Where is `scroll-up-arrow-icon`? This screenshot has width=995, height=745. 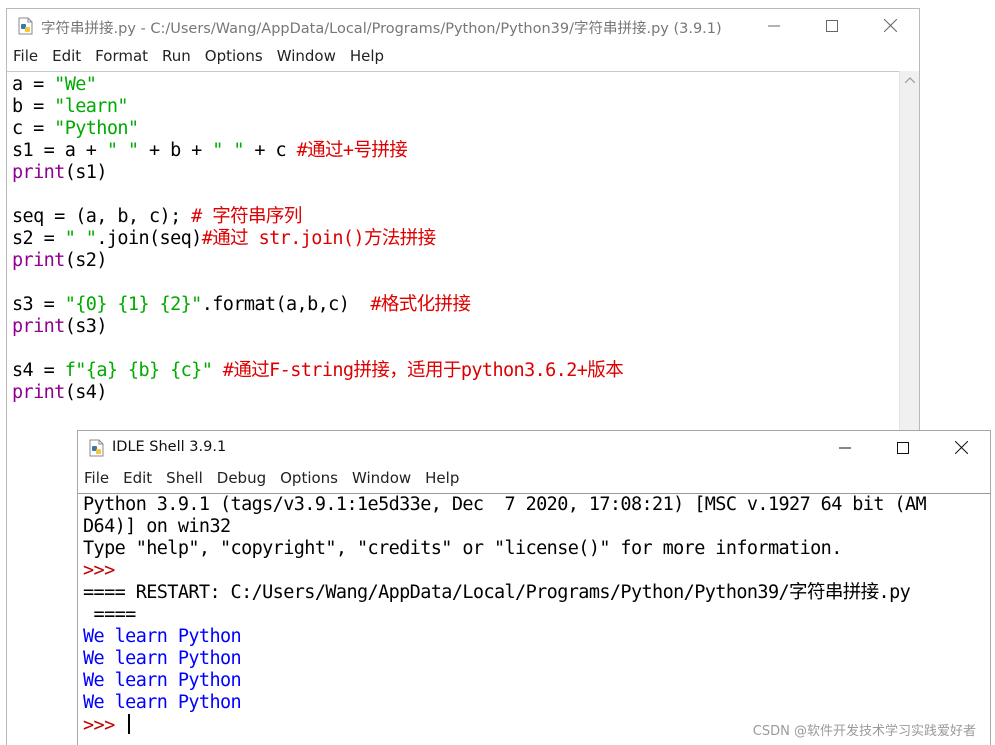 scroll-up-arrow-icon is located at coordinates (909, 80).